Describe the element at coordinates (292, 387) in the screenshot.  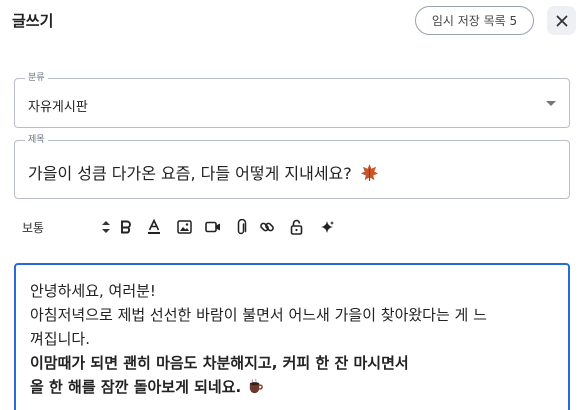
I see `body-line-bold-last: 올 한 해를 잠깐 돌아보게 되네요.` at that location.